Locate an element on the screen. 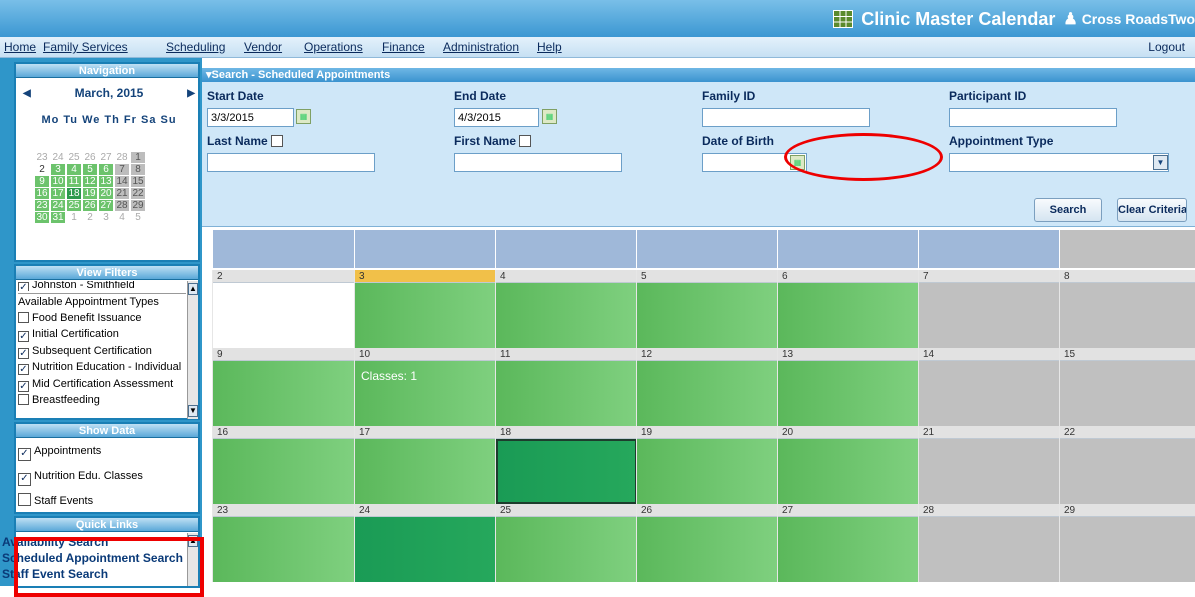 The height and width of the screenshot is (597, 1195). view-filters-scrollbar: ▲ ▼ is located at coordinates (192, 350).